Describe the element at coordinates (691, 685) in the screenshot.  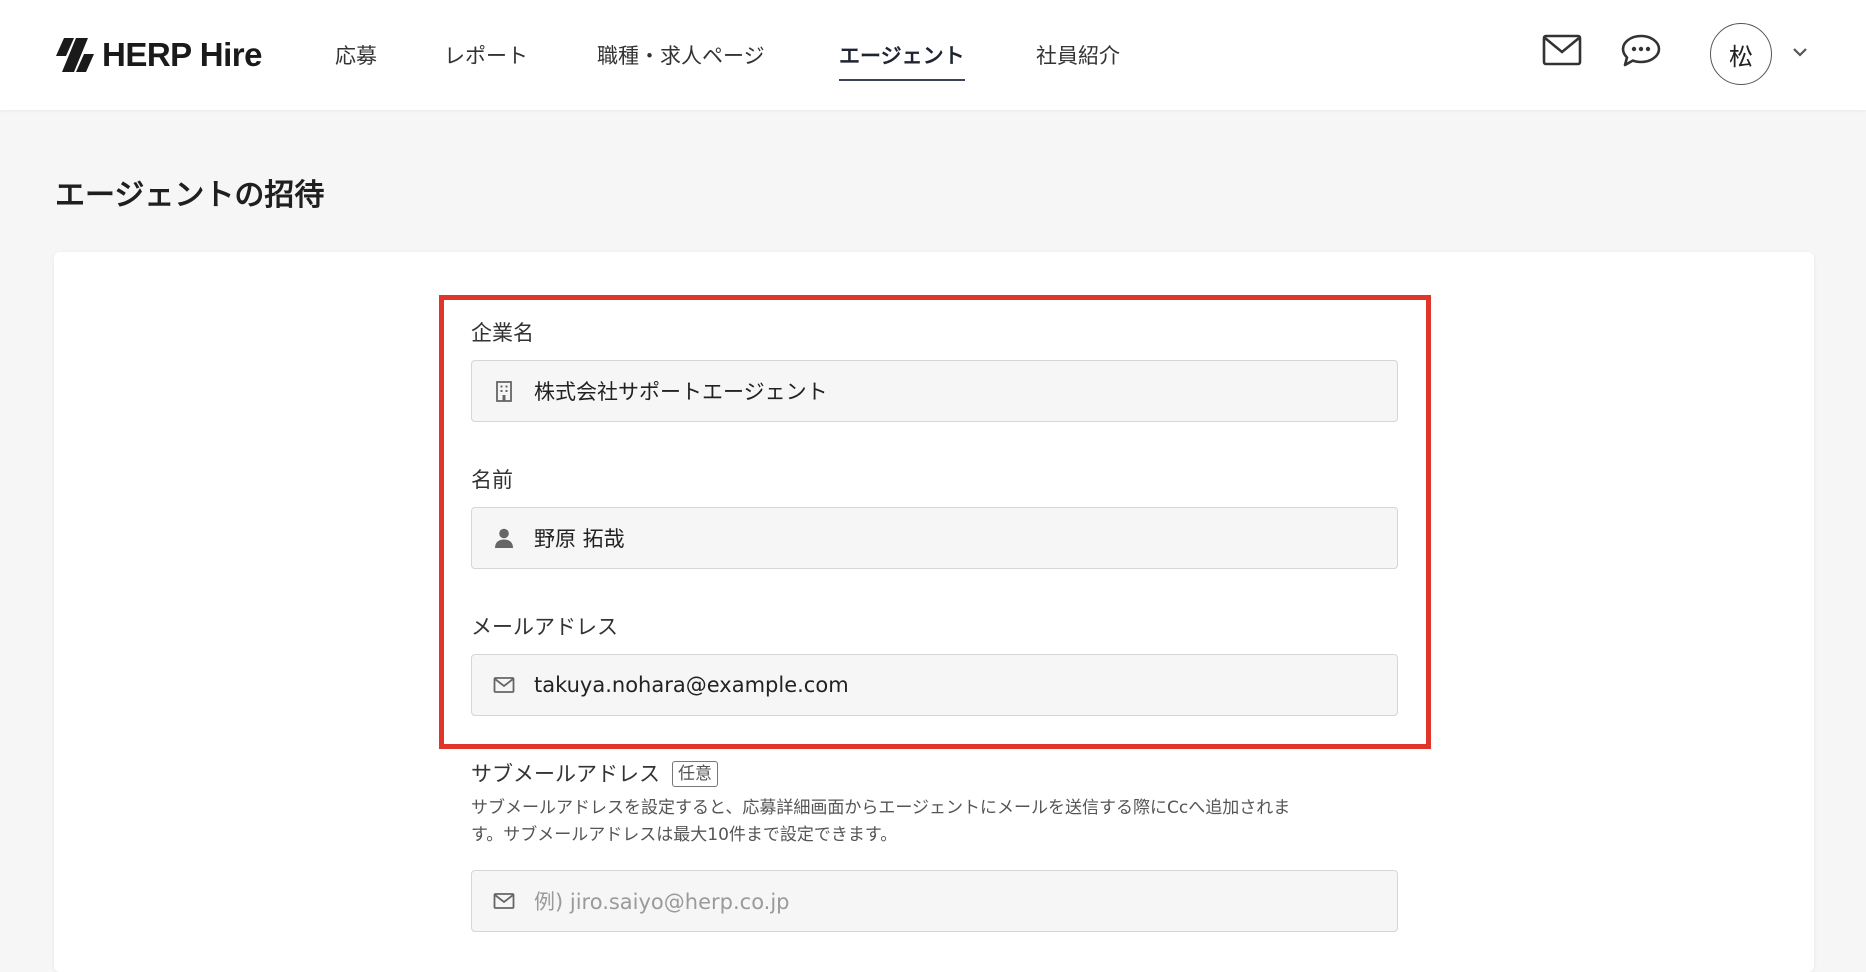
I see `email-value: takuya.nohara@example.com` at that location.